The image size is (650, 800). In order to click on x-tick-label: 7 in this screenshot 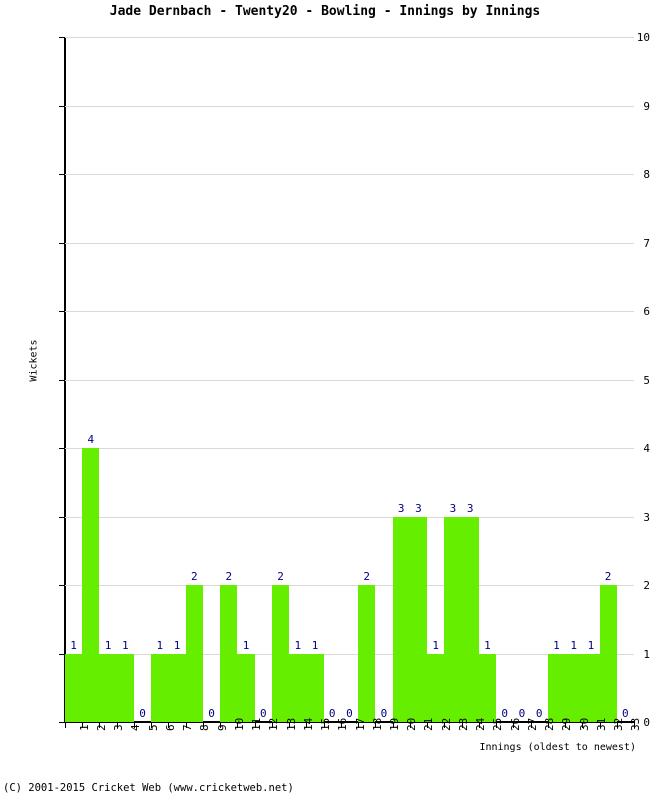, I will do `click(188, 727)`.